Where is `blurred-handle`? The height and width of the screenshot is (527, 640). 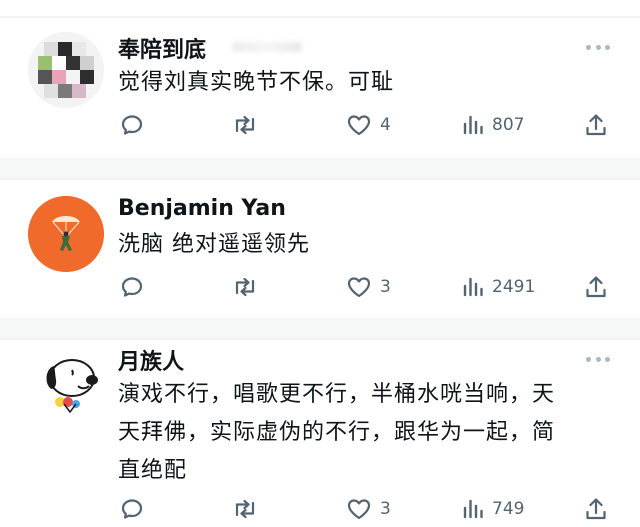 blurred-handle is located at coordinates (267, 47).